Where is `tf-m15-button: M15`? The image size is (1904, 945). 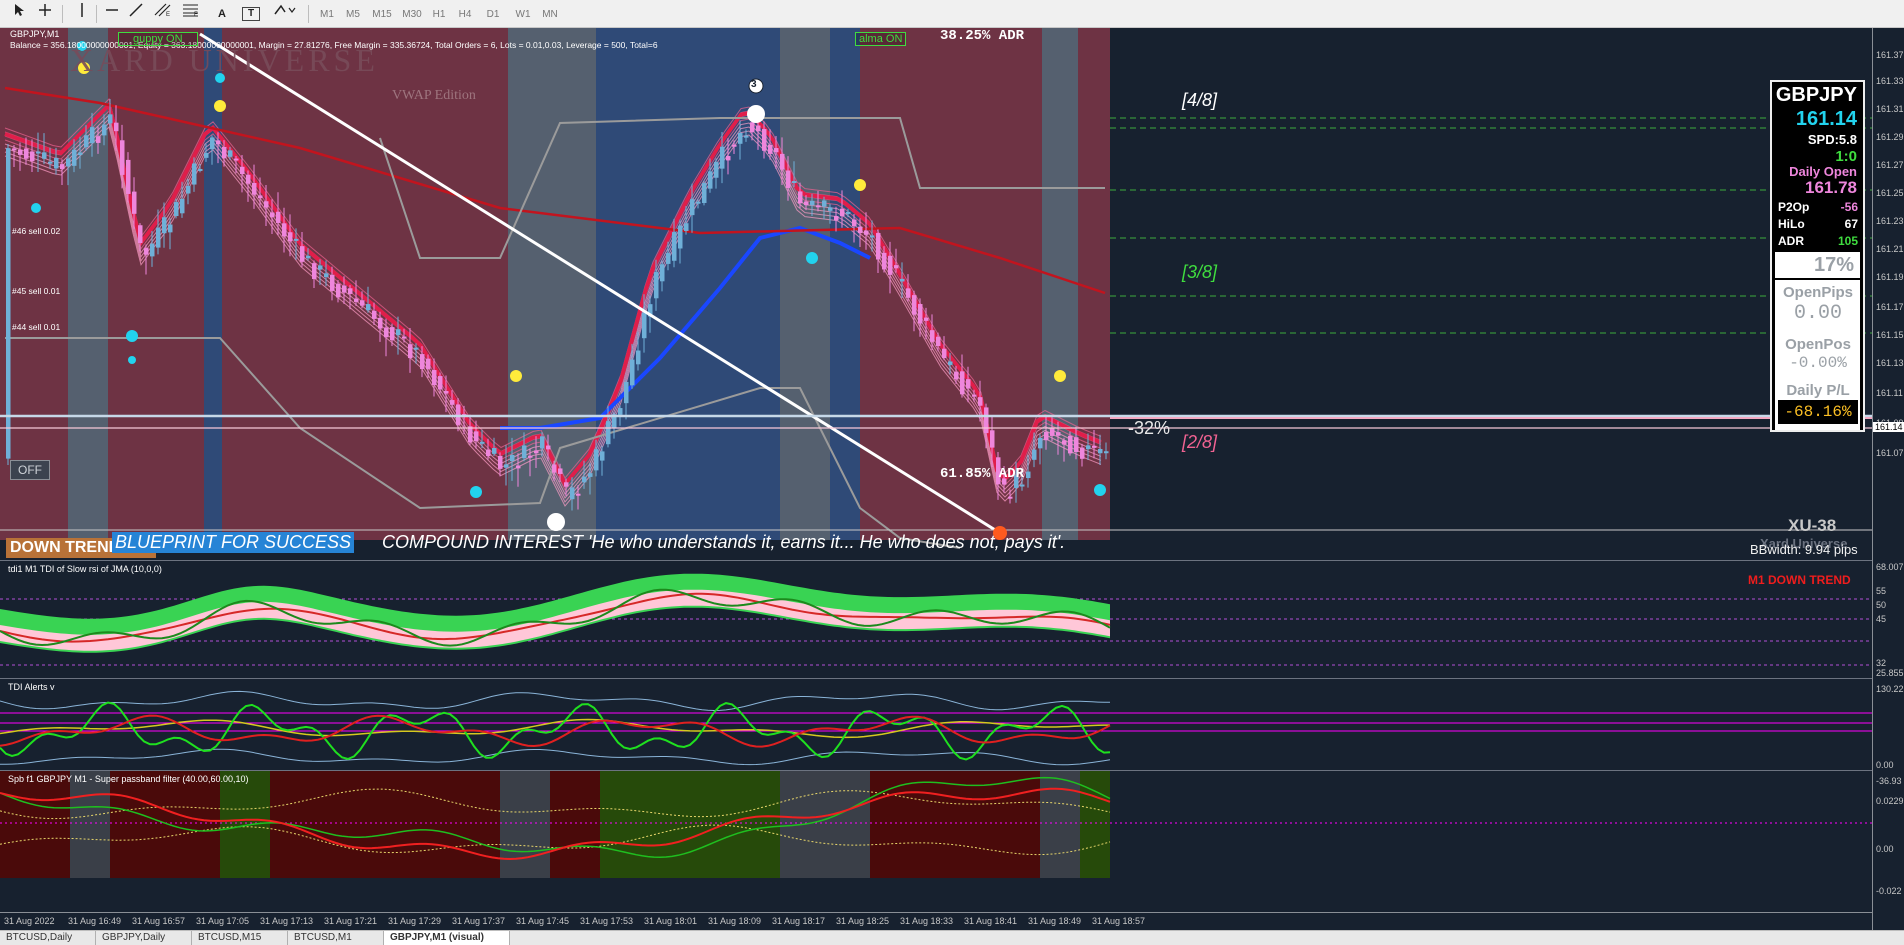 tf-m15-button: M15 is located at coordinates (382, 14).